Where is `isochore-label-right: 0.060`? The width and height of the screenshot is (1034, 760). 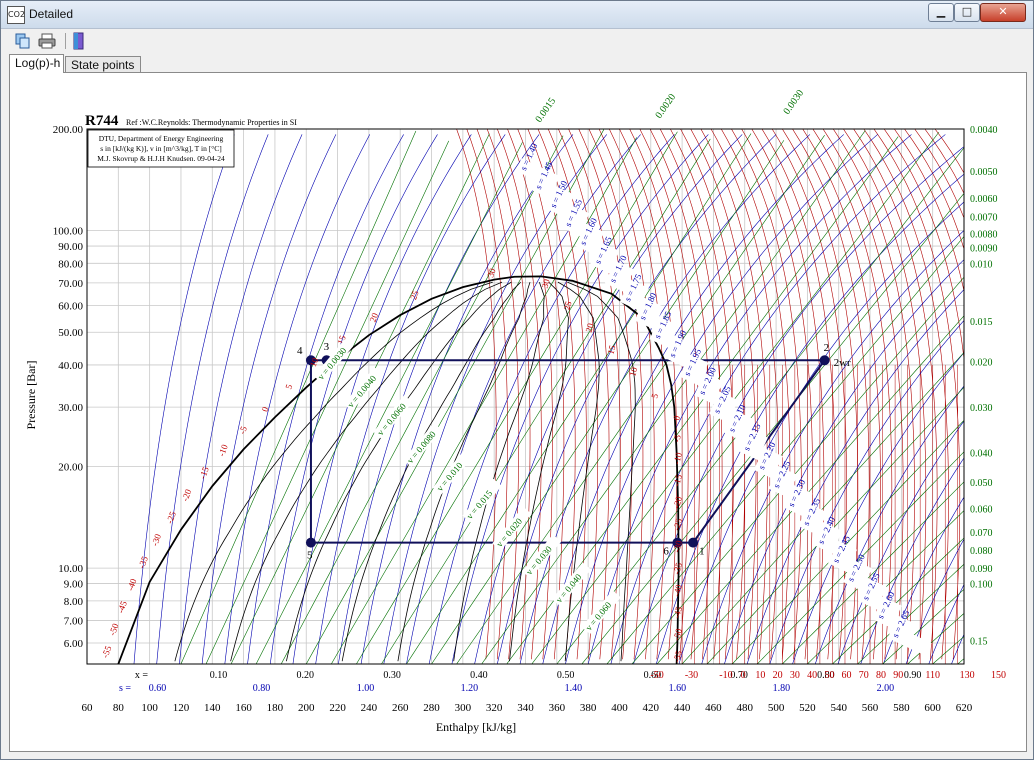
isochore-label-right: 0.060 is located at coordinates (981, 510).